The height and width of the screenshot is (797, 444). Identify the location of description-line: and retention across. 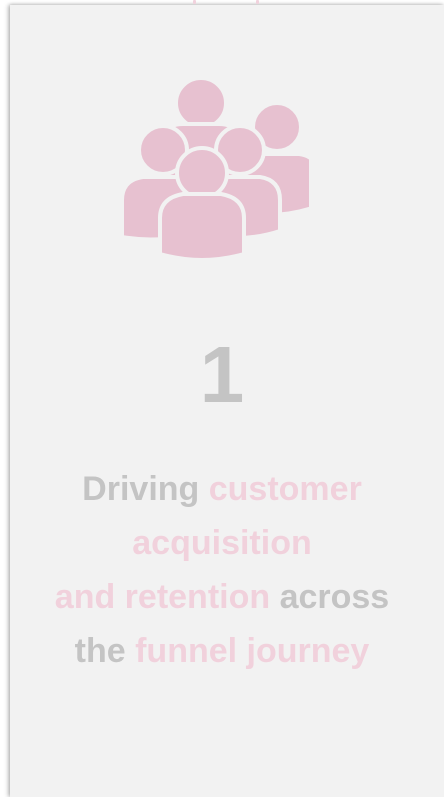
(222, 597).